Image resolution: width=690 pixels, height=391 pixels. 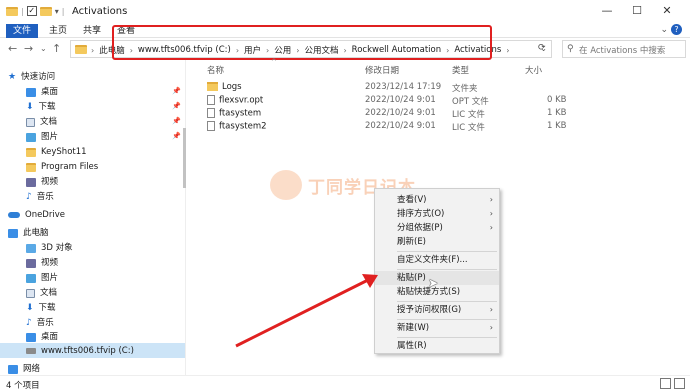 I want to click on details-view-icon, so click(x=665, y=383).